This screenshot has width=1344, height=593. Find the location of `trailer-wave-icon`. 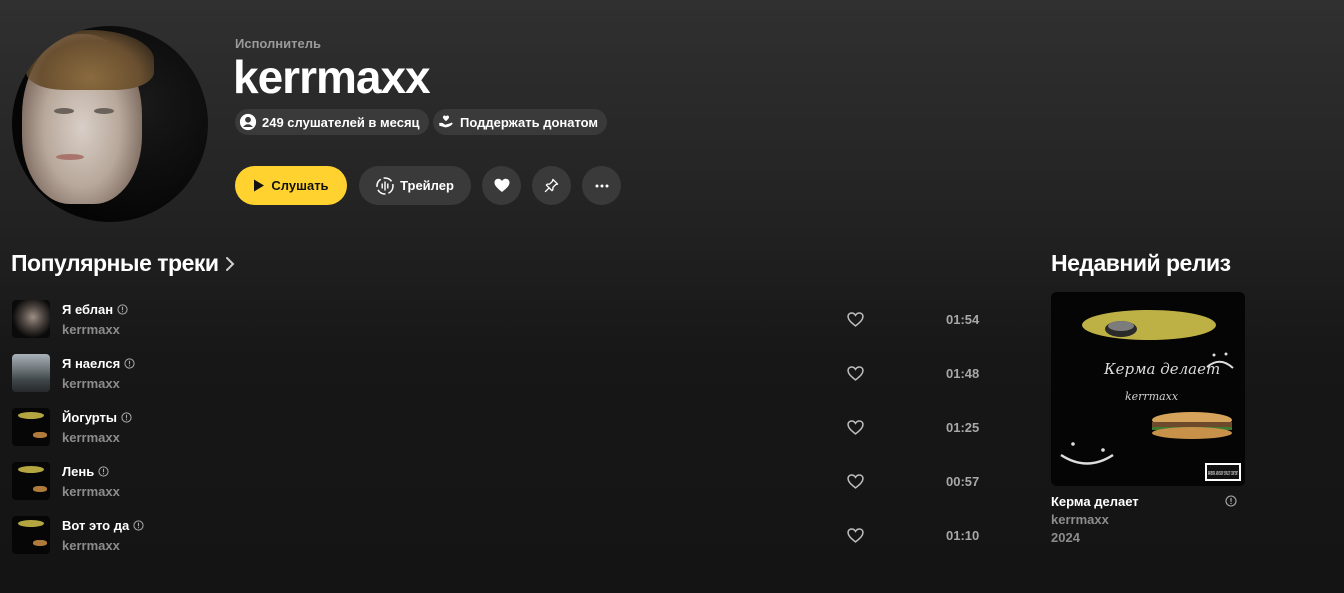

trailer-wave-icon is located at coordinates (385, 185).